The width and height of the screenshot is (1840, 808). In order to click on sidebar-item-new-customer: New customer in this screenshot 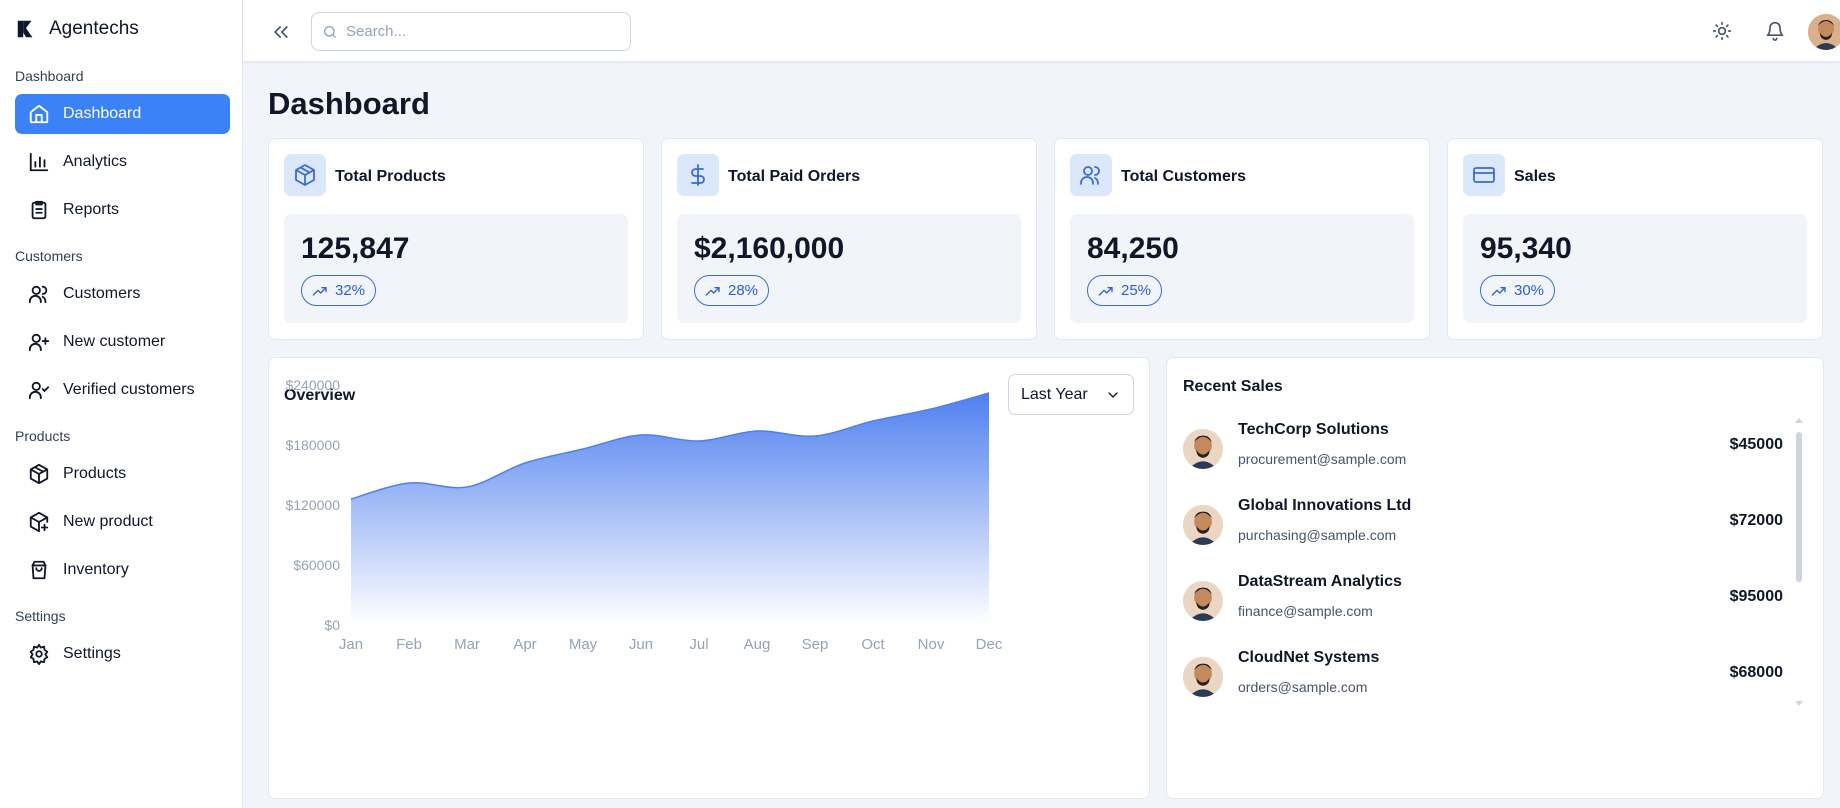, I will do `click(122, 342)`.